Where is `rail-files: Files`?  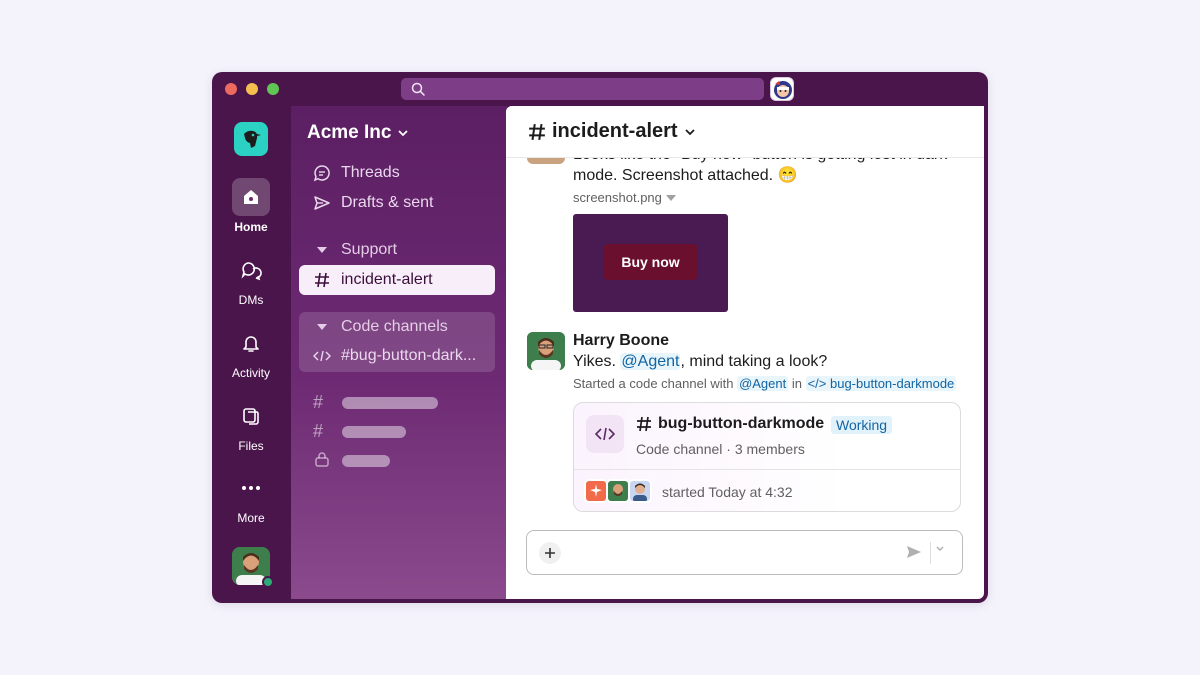
rail-files: Files is located at coordinates (251, 425).